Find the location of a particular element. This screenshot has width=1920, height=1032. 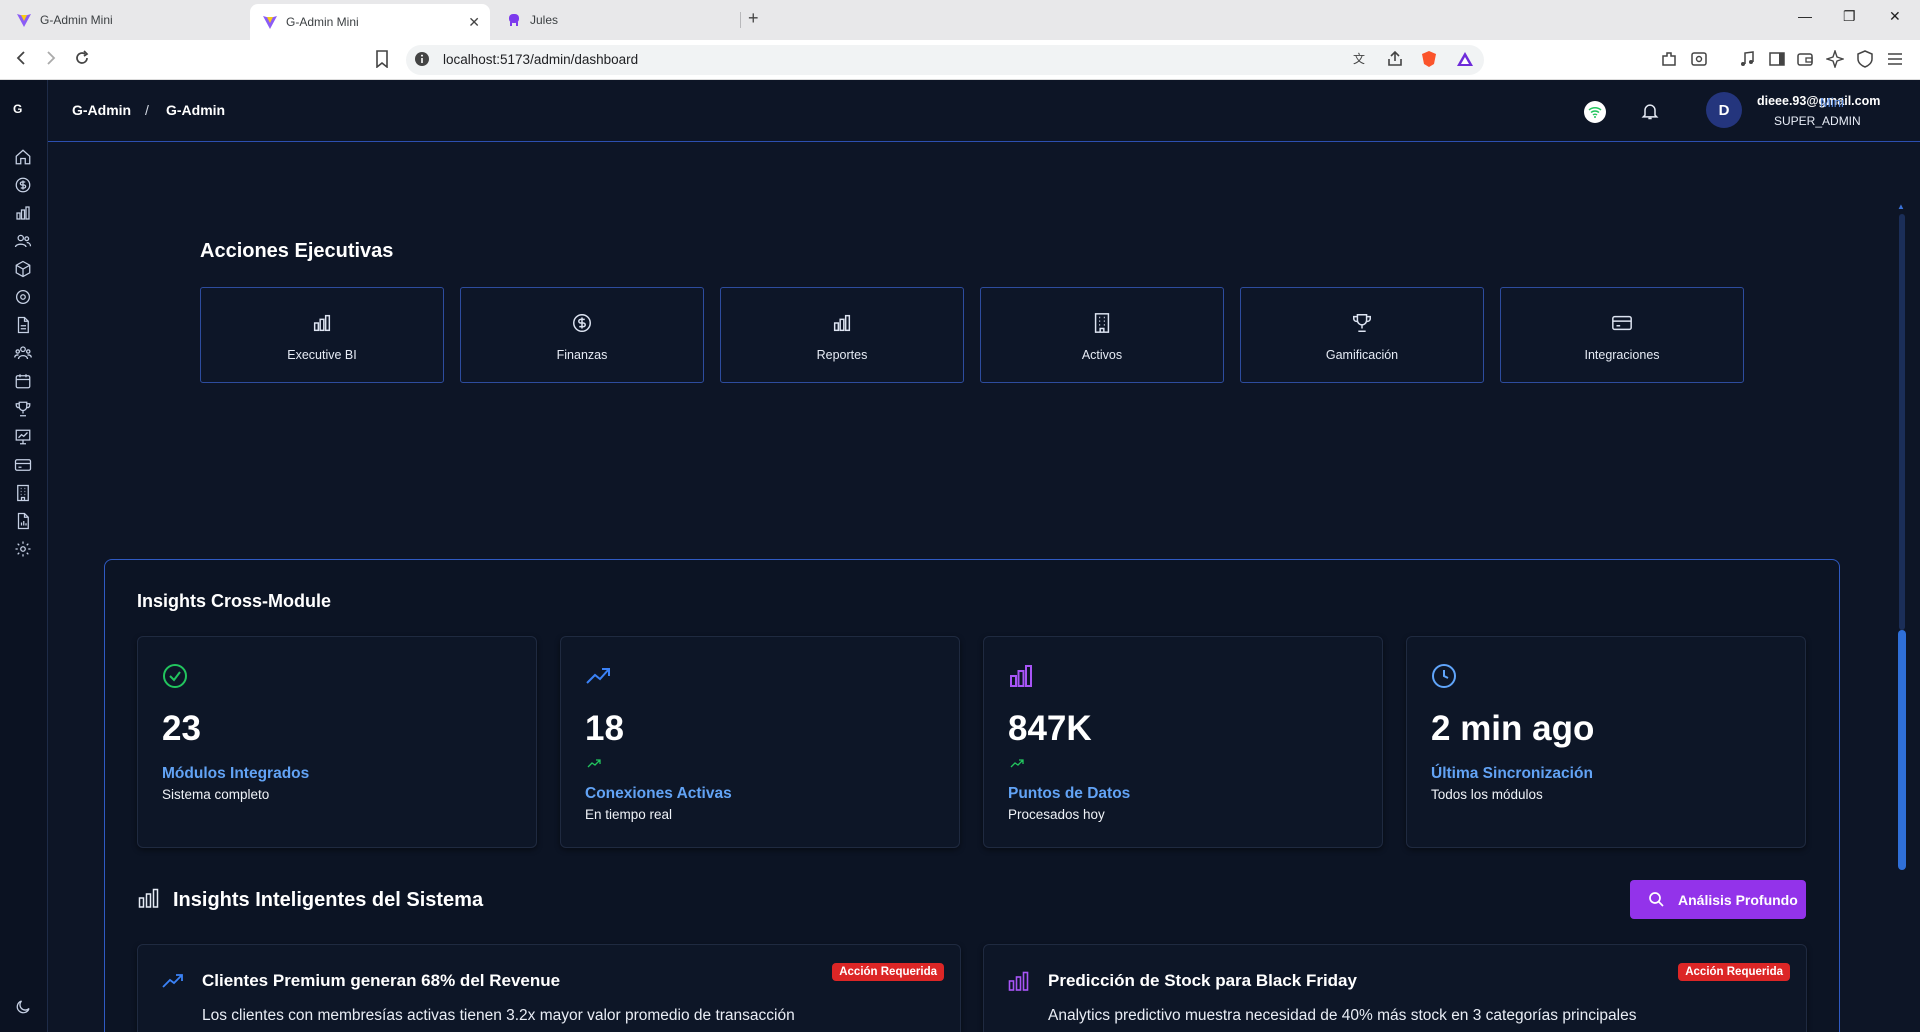

stat-label: Última Sincronización is located at coordinates (1512, 773).